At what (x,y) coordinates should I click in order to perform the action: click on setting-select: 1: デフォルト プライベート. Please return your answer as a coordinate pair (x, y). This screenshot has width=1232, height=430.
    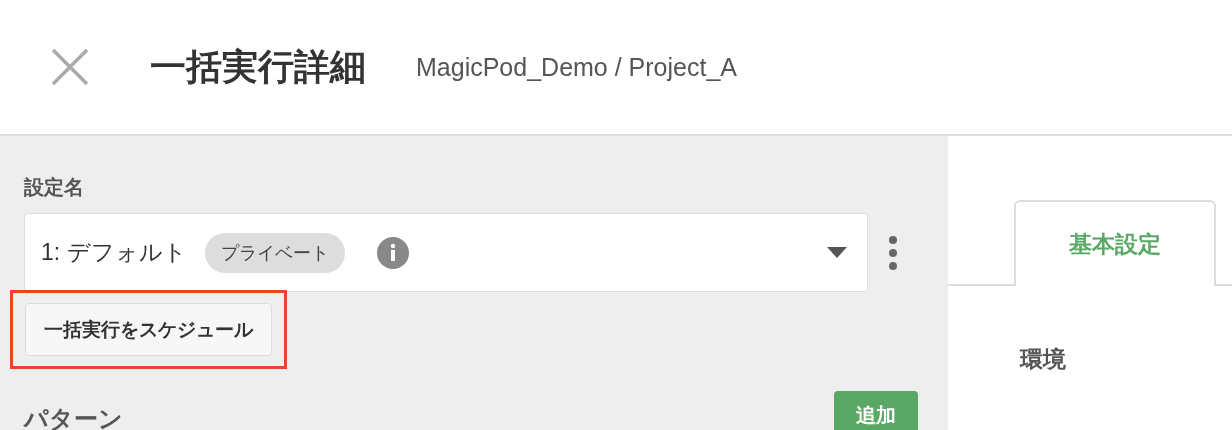
    Looking at the image, I should click on (446, 252).